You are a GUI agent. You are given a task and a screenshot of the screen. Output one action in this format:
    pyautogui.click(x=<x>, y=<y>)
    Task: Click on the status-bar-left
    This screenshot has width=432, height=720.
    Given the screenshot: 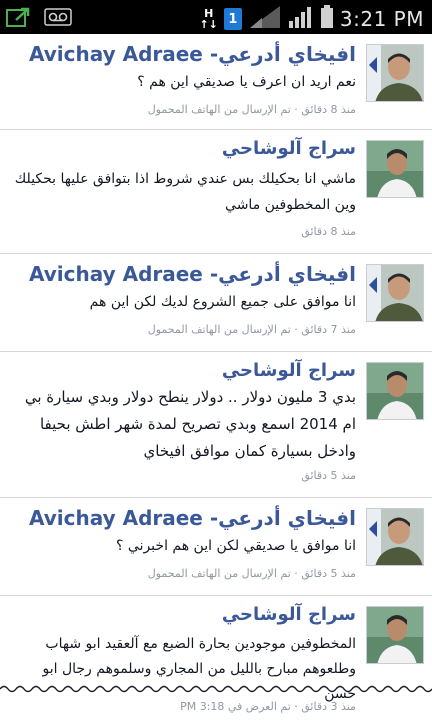 What is the action you would take?
    pyautogui.click(x=39, y=19)
    